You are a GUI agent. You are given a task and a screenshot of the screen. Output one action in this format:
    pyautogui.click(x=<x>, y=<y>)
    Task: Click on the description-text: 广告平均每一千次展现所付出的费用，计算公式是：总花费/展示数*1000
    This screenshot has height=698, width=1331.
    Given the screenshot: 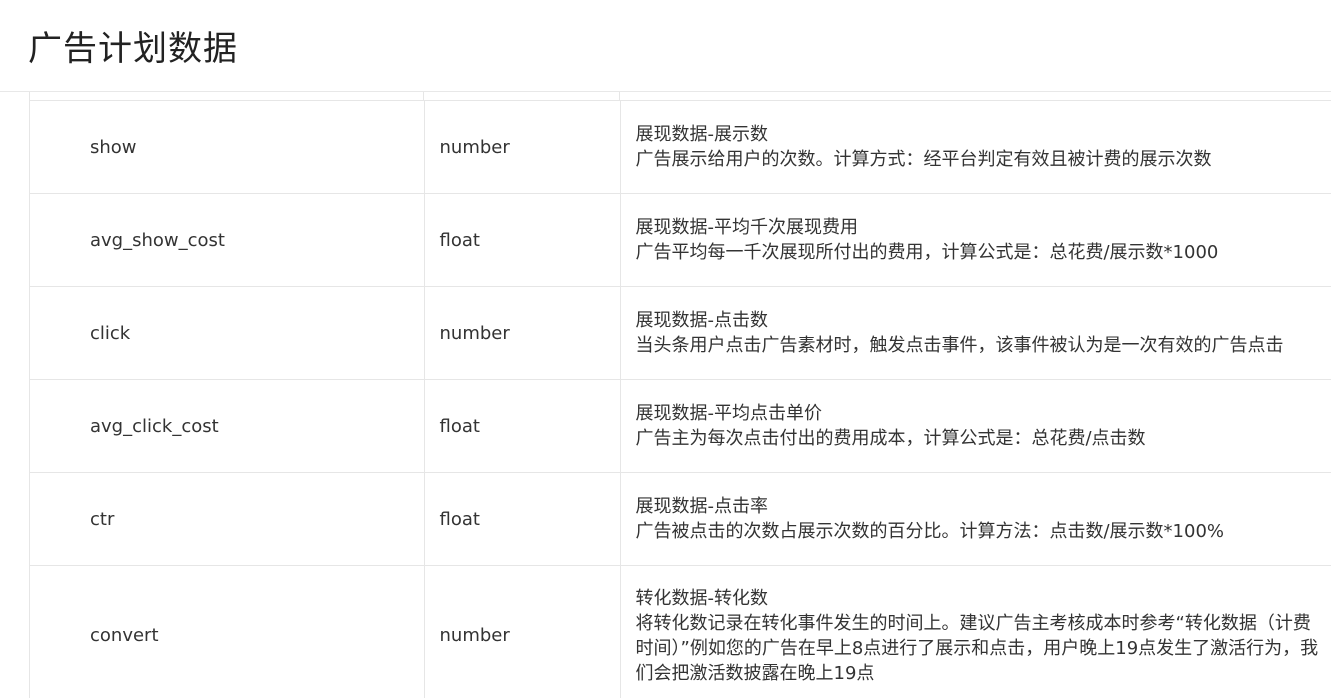 What is the action you would take?
    pyautogui.click(x=927, y=252)
    